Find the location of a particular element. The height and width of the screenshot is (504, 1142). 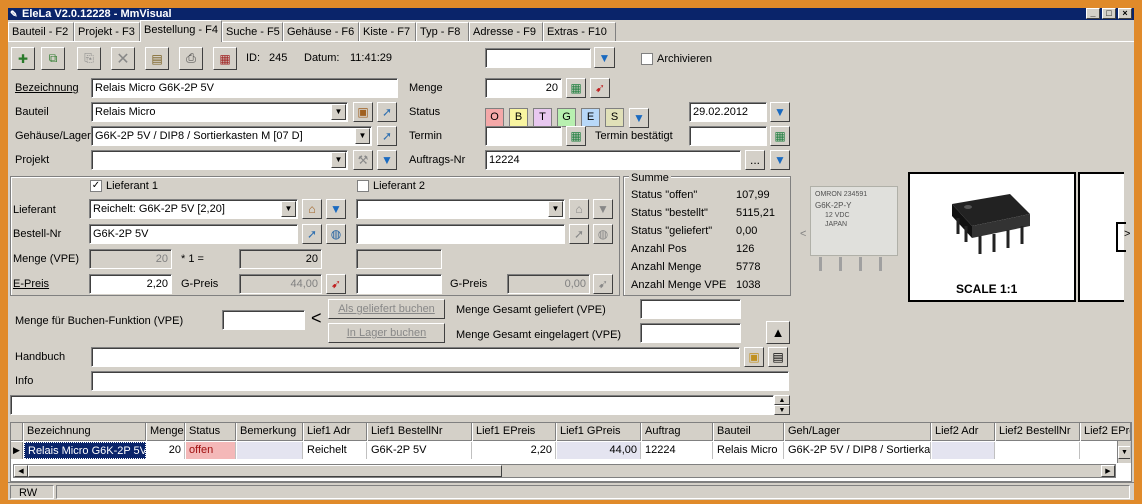

grid-column-header: Geh/Lager is located at coordinates (858, 432).